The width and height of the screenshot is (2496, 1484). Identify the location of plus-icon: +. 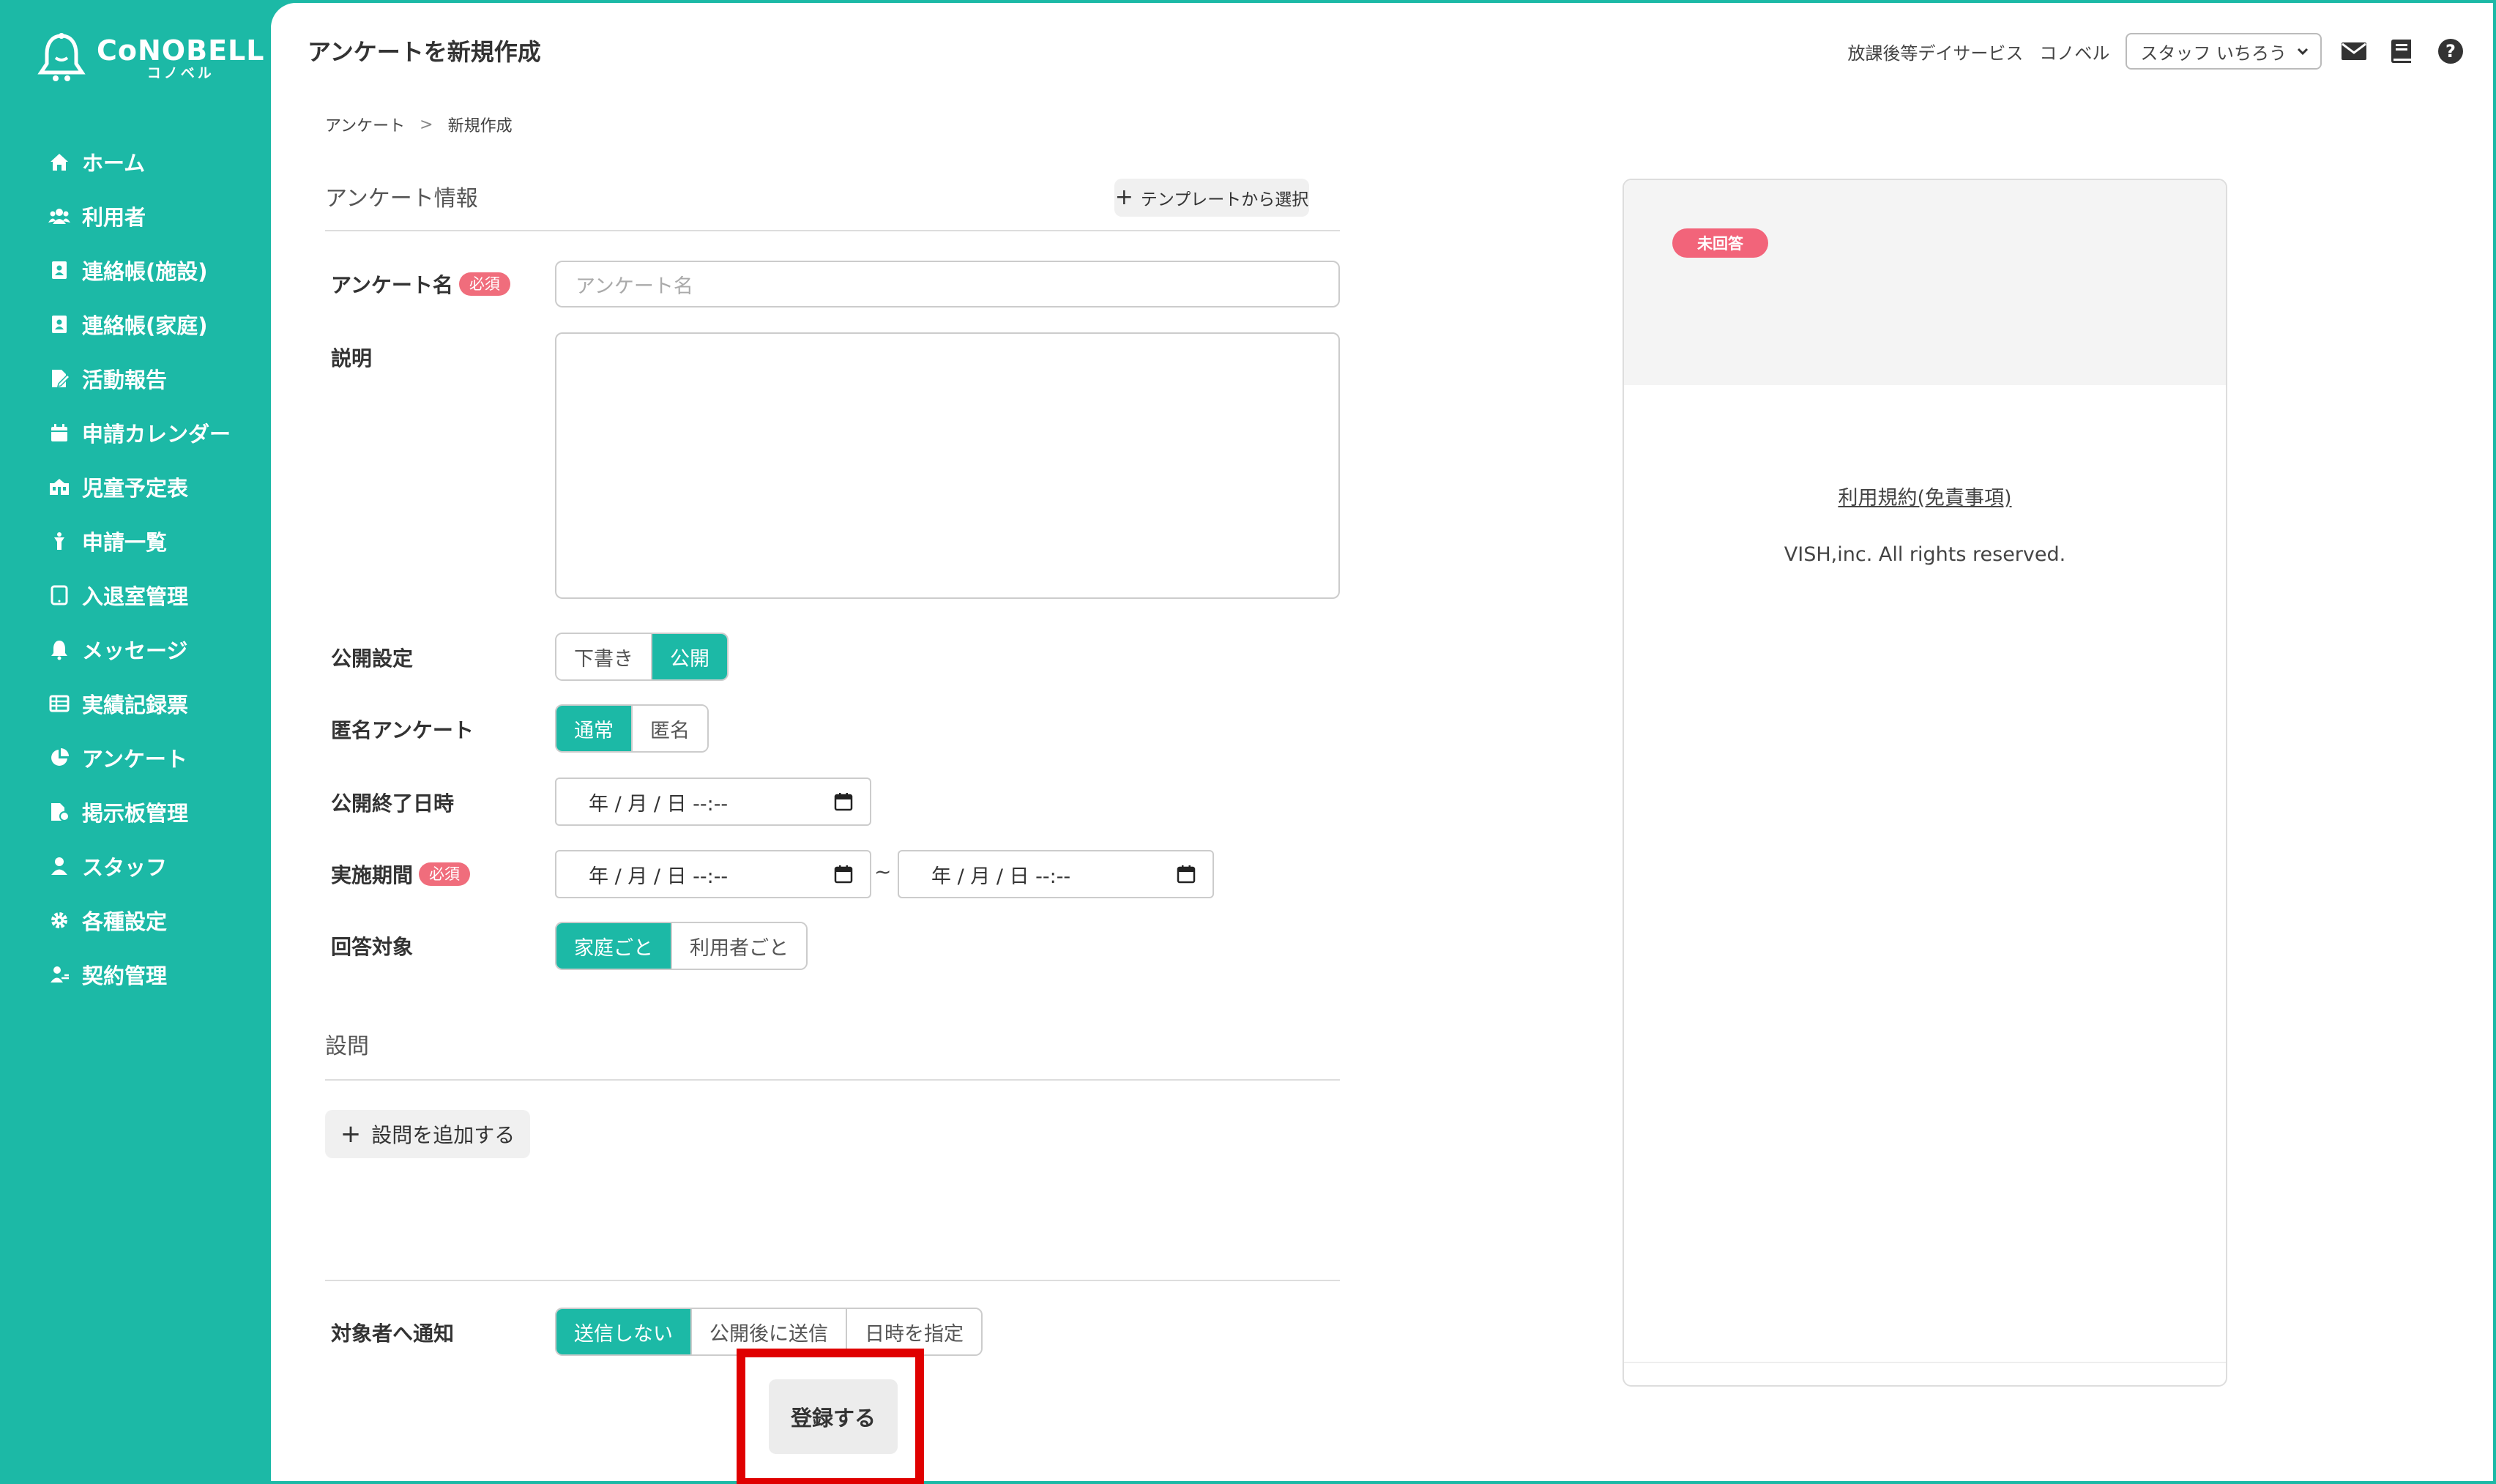
(351, 1134).